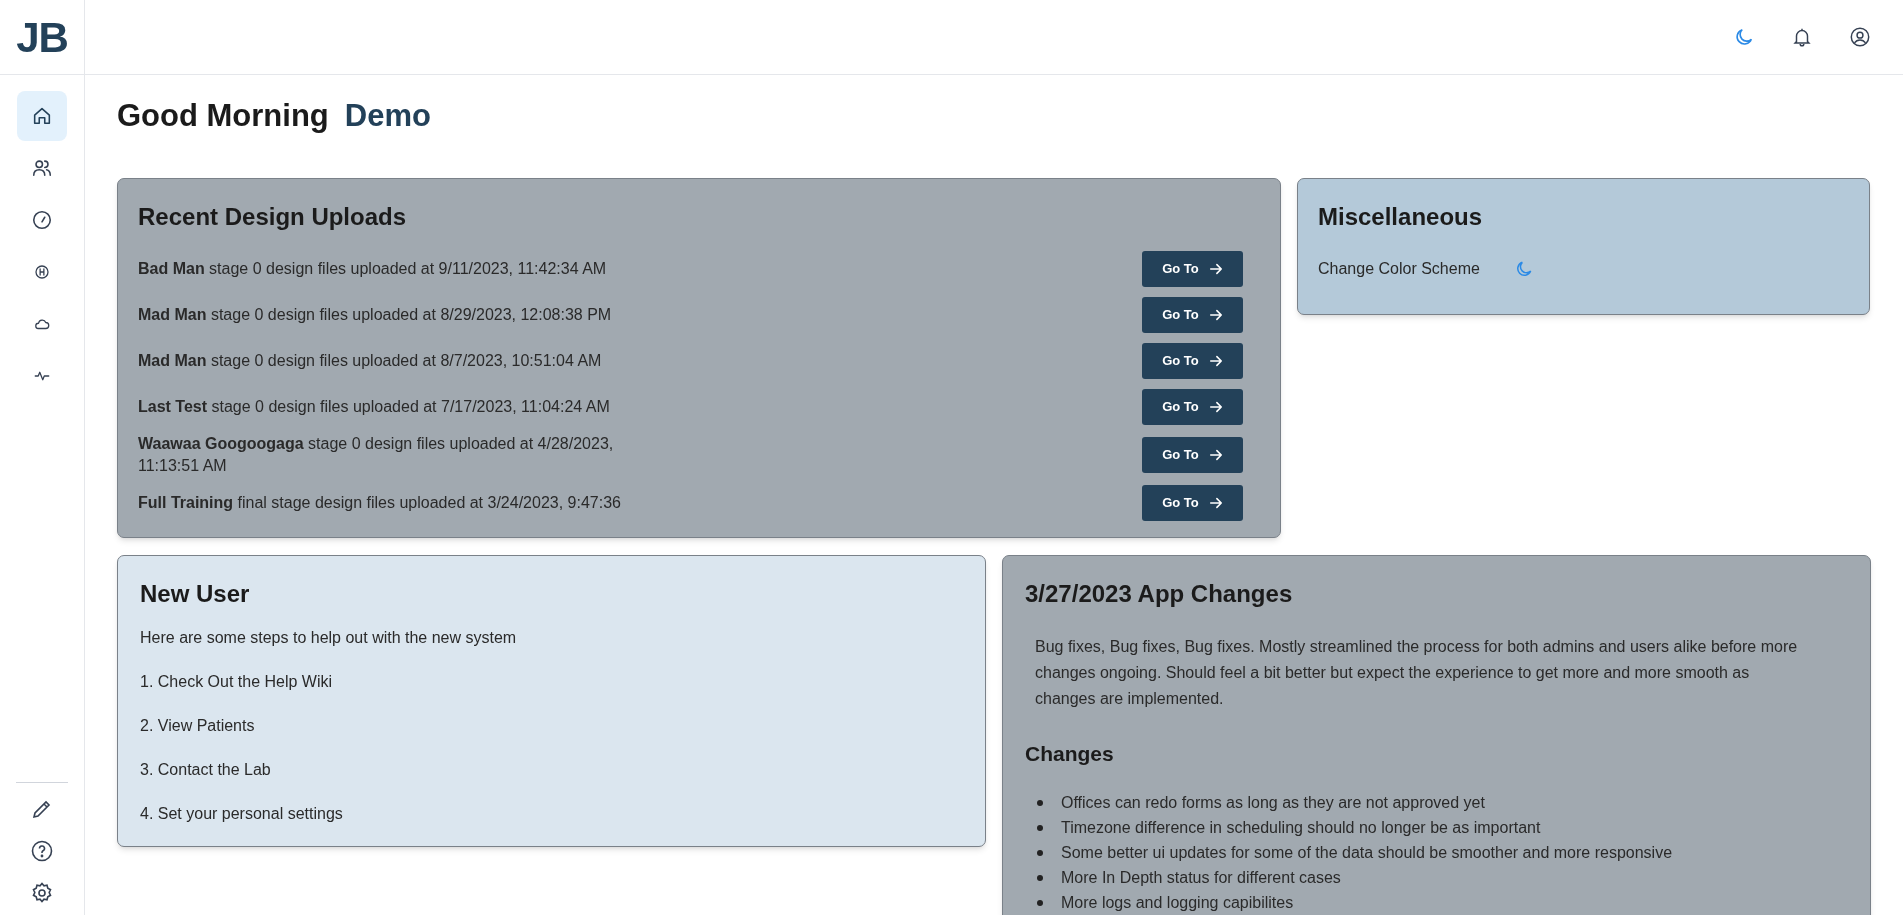  Describe the element at coordinates (42, 893) in the screenshot. I see `settings-icon` at that location.